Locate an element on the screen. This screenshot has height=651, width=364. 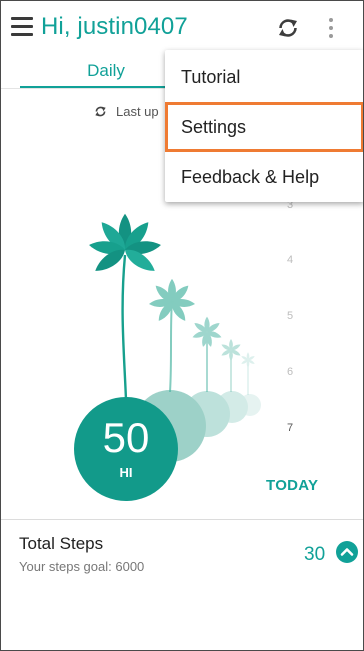
last-updated-text: Last up is located at coordinates (137, 111).